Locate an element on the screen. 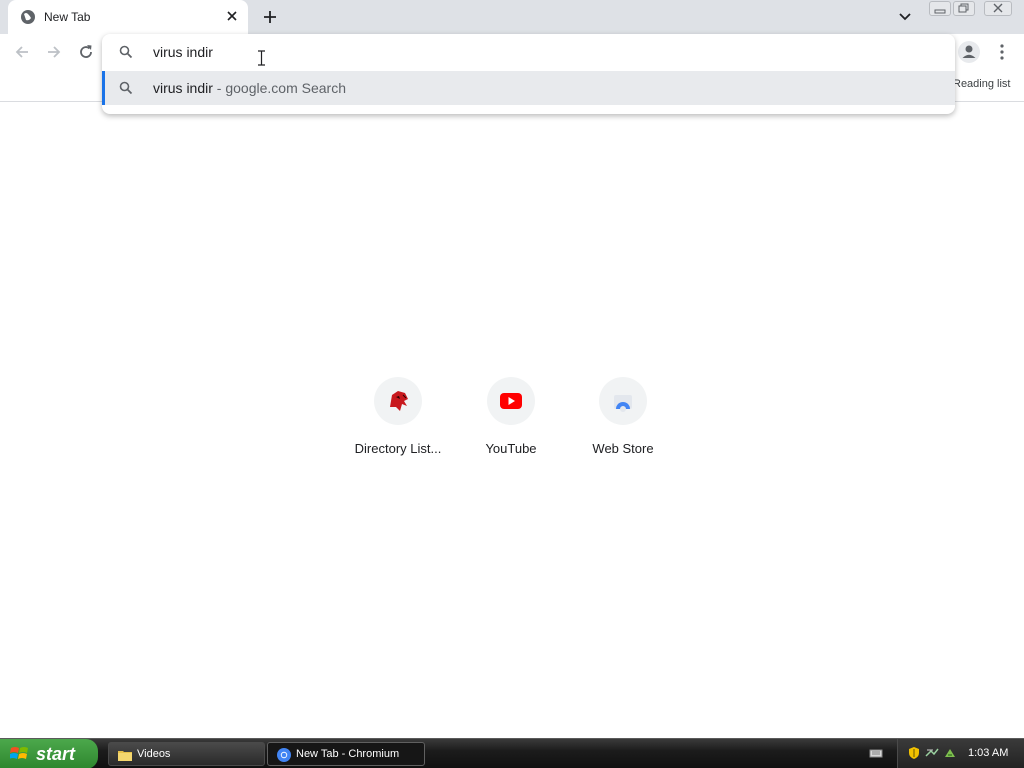 Image resolution: width=1024 pixels, height=768 pixels. reload-icon is located at coordinates (86, 52).